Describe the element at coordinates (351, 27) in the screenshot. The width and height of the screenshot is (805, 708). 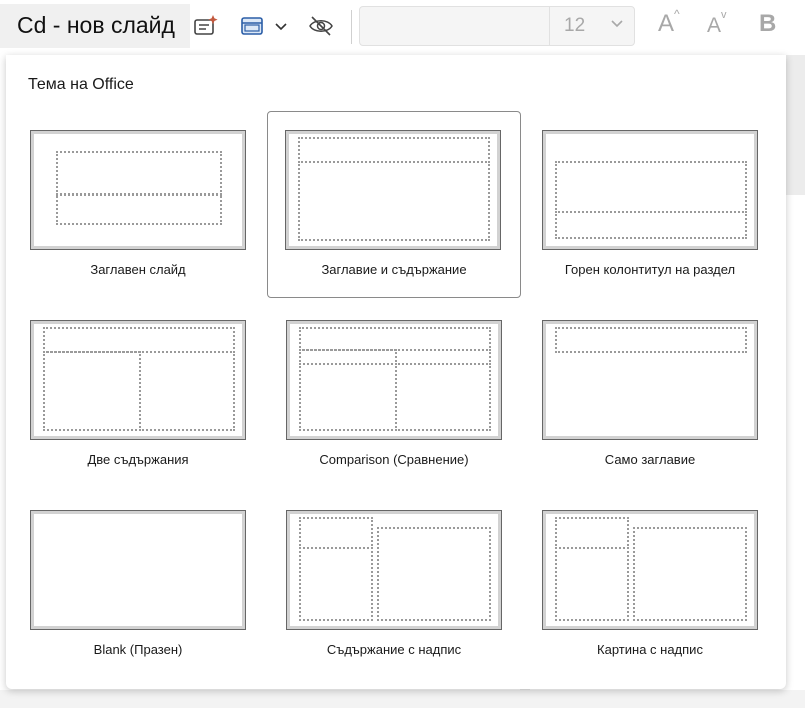
I see `toolbar-separator` at that location.